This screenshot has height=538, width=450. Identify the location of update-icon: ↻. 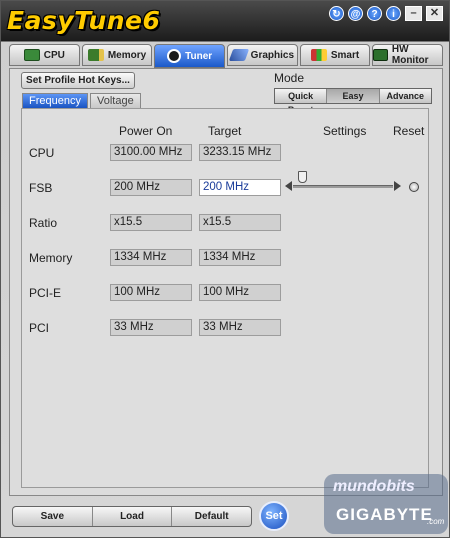
(336, 13).